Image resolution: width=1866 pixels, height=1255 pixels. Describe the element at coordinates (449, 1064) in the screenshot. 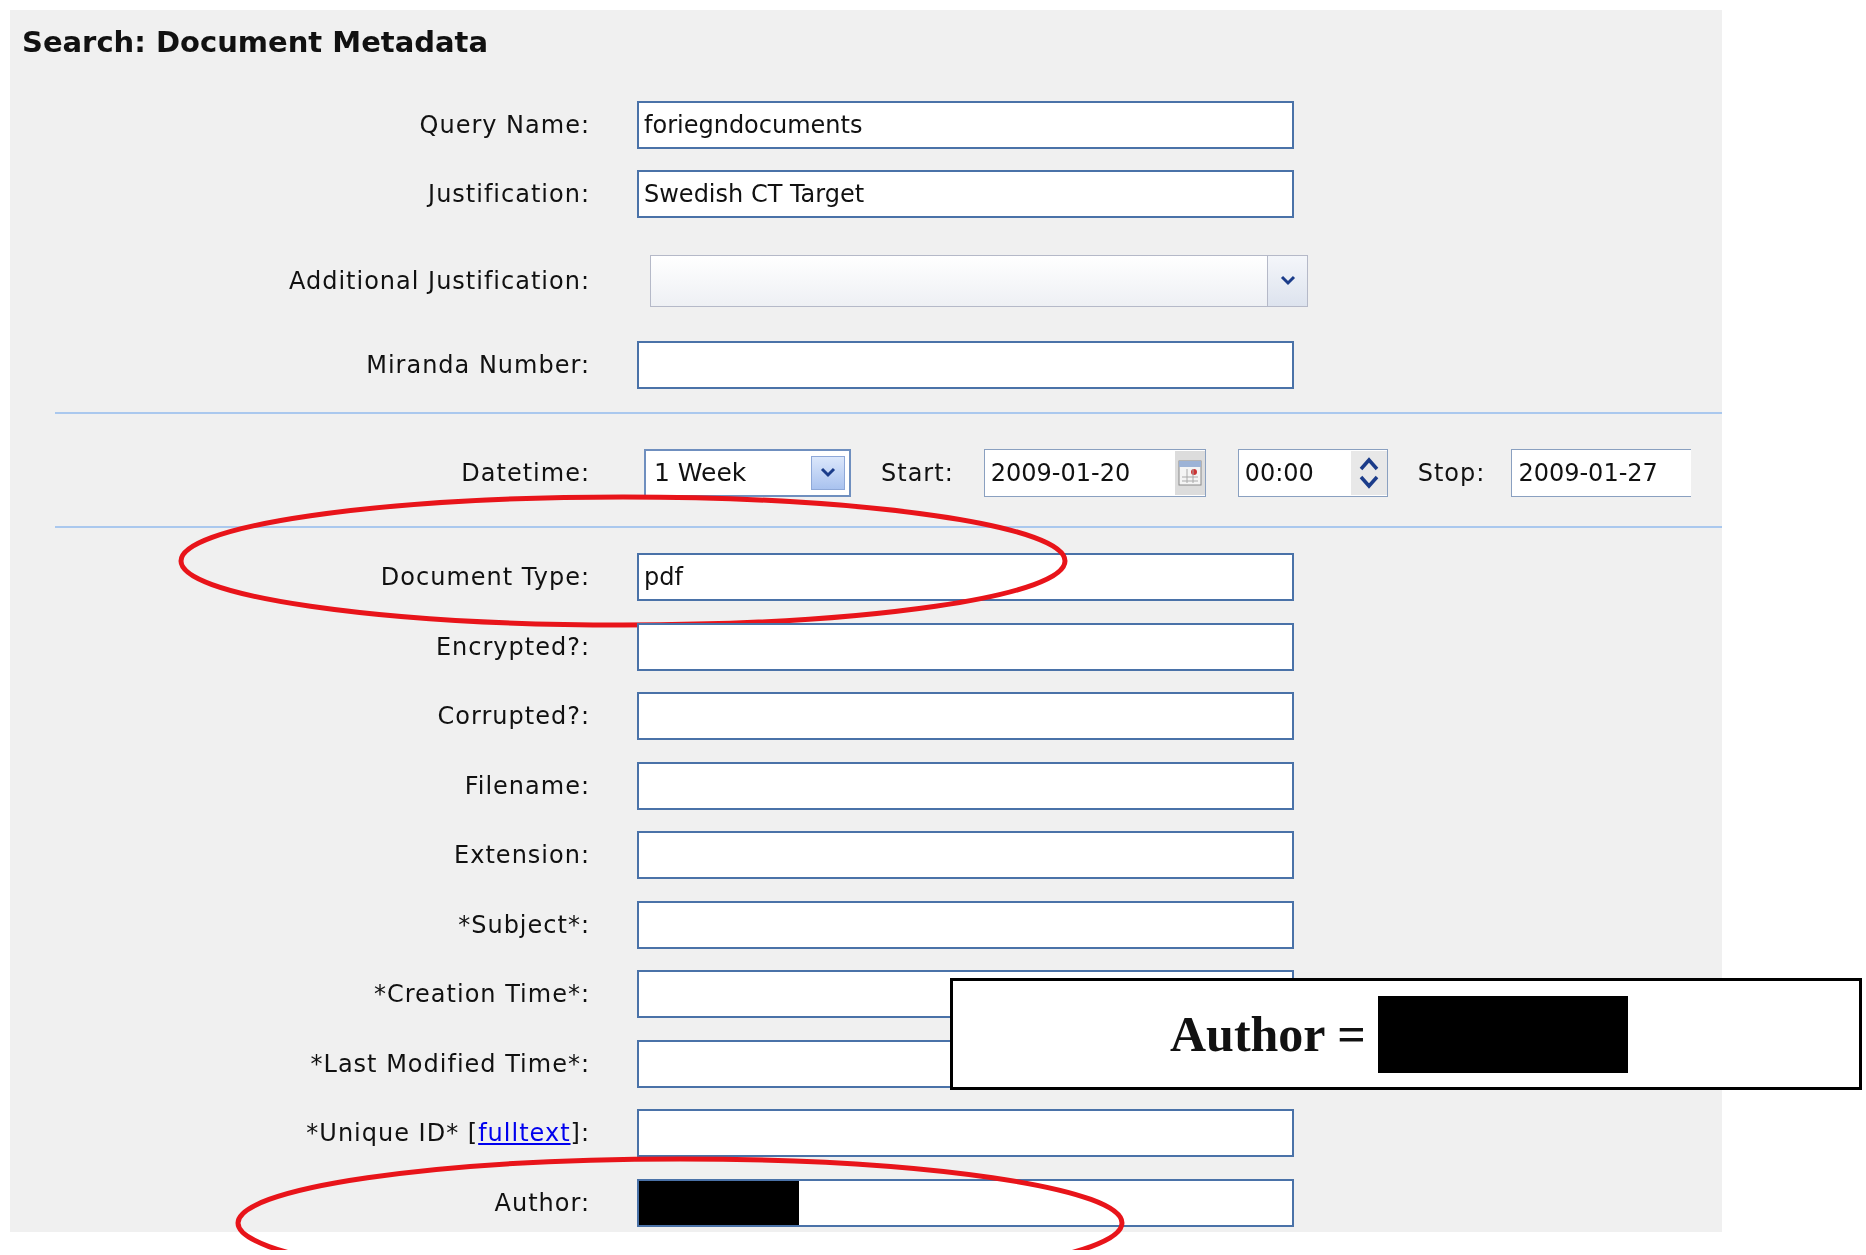

I see `field-label: *Last Modified Time*:` at that location.